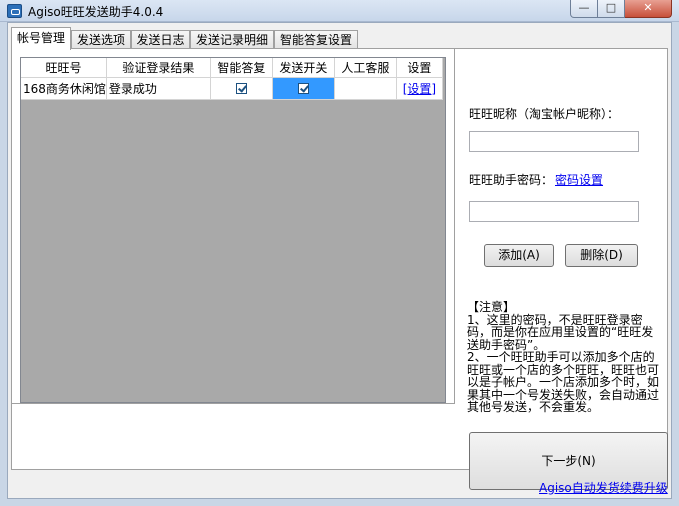 The image size is (679, 506). I want to click on renew-upgrade-link: Agiso自动发货续费升级, so click(603, 487).